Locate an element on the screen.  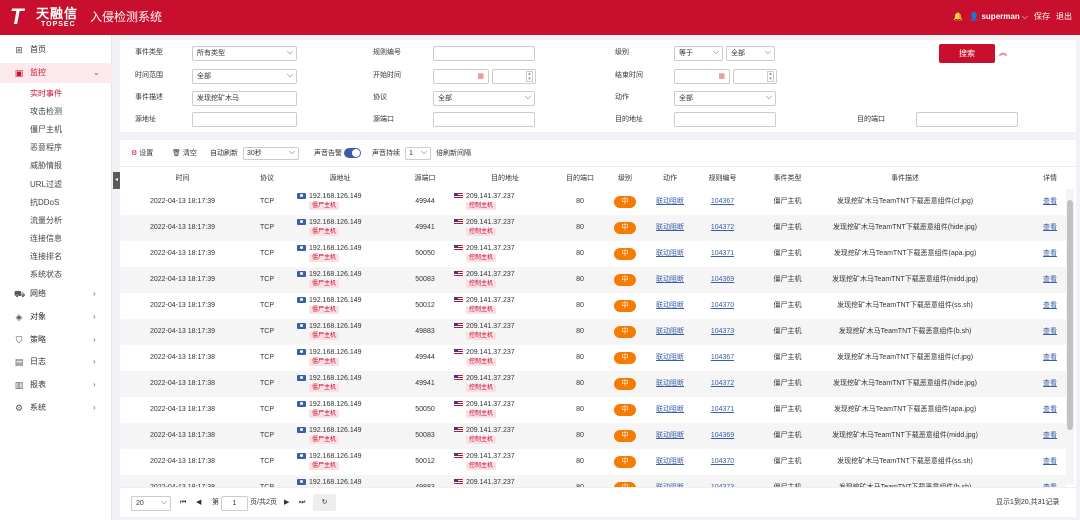
sidebar-item-network: ⛟ 网络 › is located at coordinates (56, 294).